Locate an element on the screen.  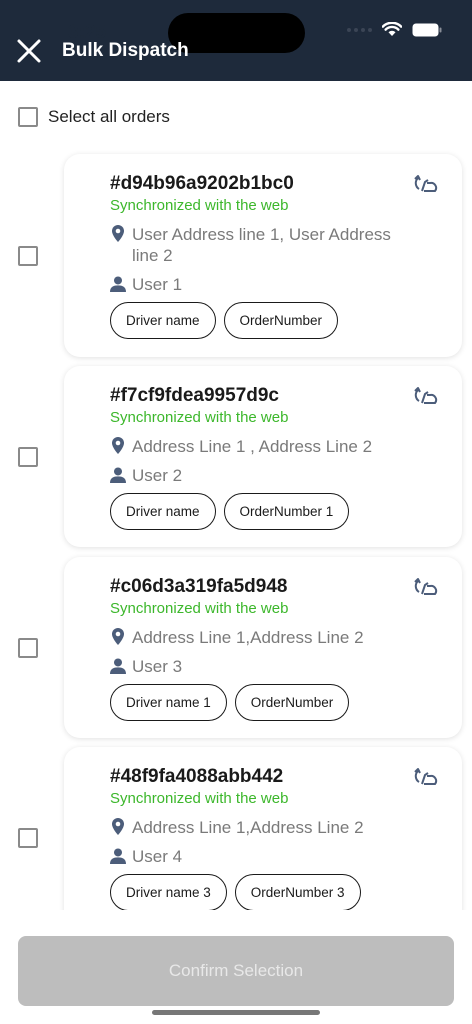
user-line: User 4 is located at coordinates (146, 856).